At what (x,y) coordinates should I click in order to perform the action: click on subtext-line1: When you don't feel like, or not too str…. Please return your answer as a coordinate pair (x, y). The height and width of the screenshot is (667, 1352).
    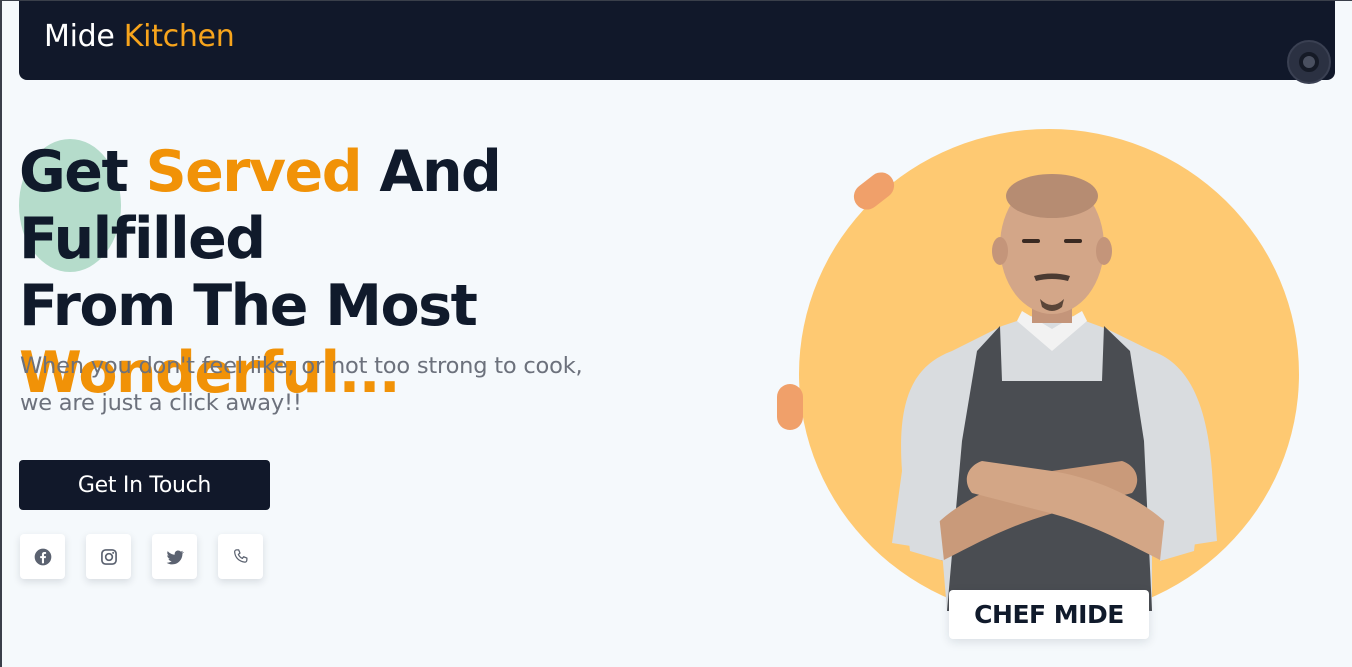
    Looking at the image, I should click on (301, 366).